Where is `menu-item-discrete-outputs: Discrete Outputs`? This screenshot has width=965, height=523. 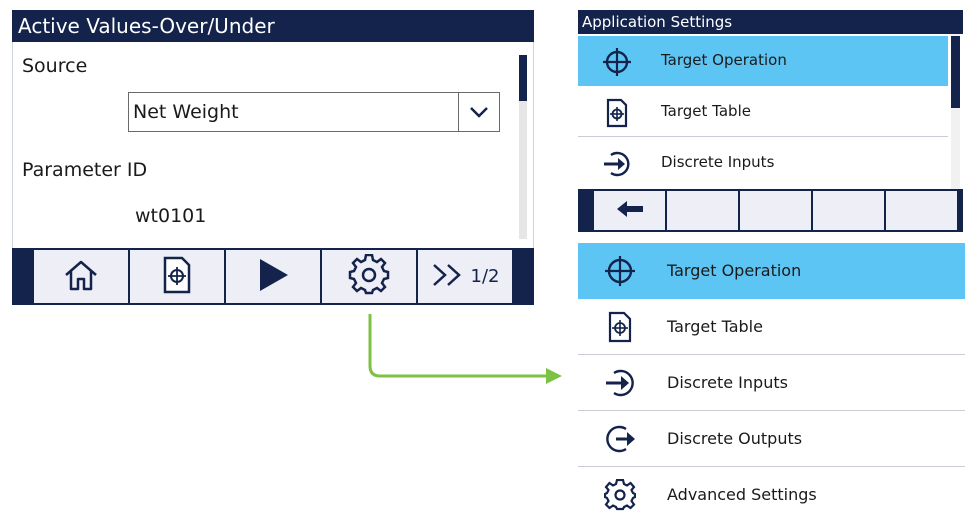 menu-item-discrete-outputs: Discrete Outputs is located at coordinates (771, 439).